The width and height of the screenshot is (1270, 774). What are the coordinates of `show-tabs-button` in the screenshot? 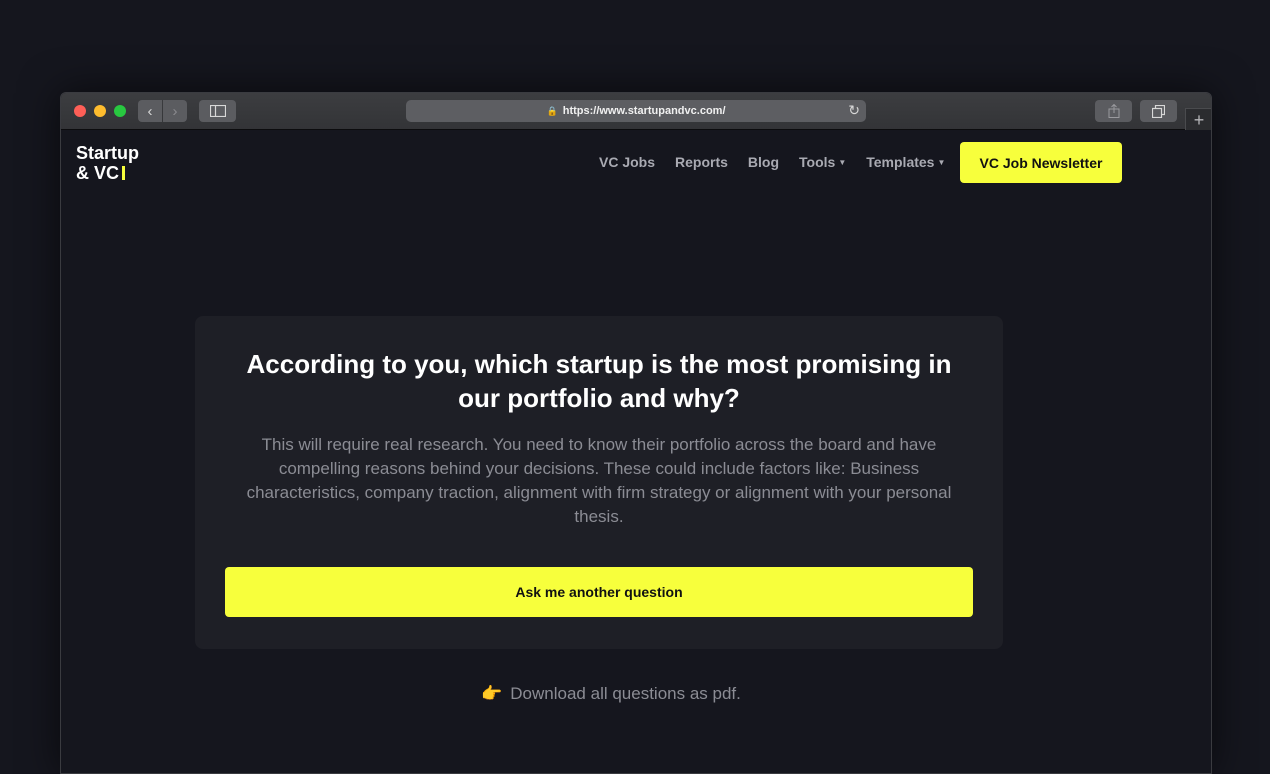 It's located at (1158, 111).